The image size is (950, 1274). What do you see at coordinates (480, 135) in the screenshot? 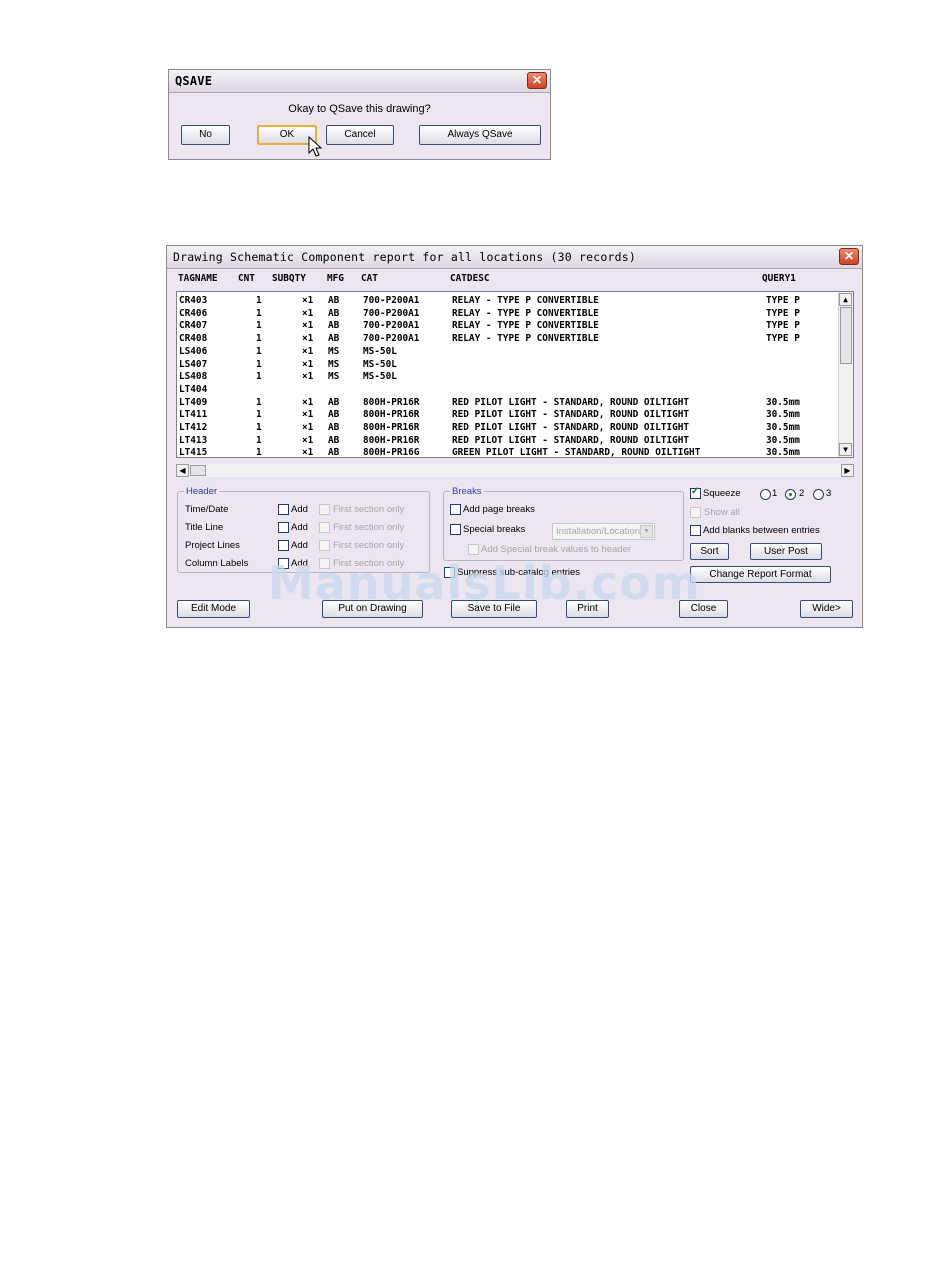
I see `always-qsave-button: Always QSave` at bounding box center [480, 135].